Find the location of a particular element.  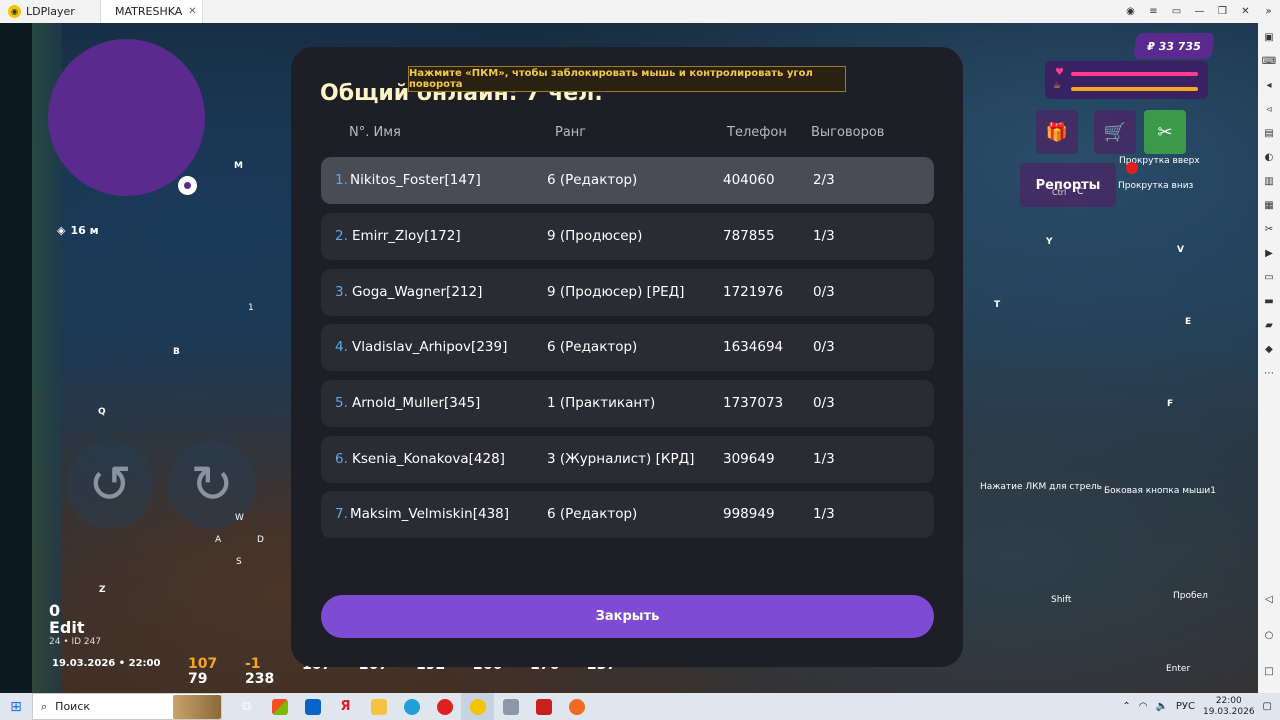

app-tab: ◉ LDPlayer is located at coordinates (50, 11).